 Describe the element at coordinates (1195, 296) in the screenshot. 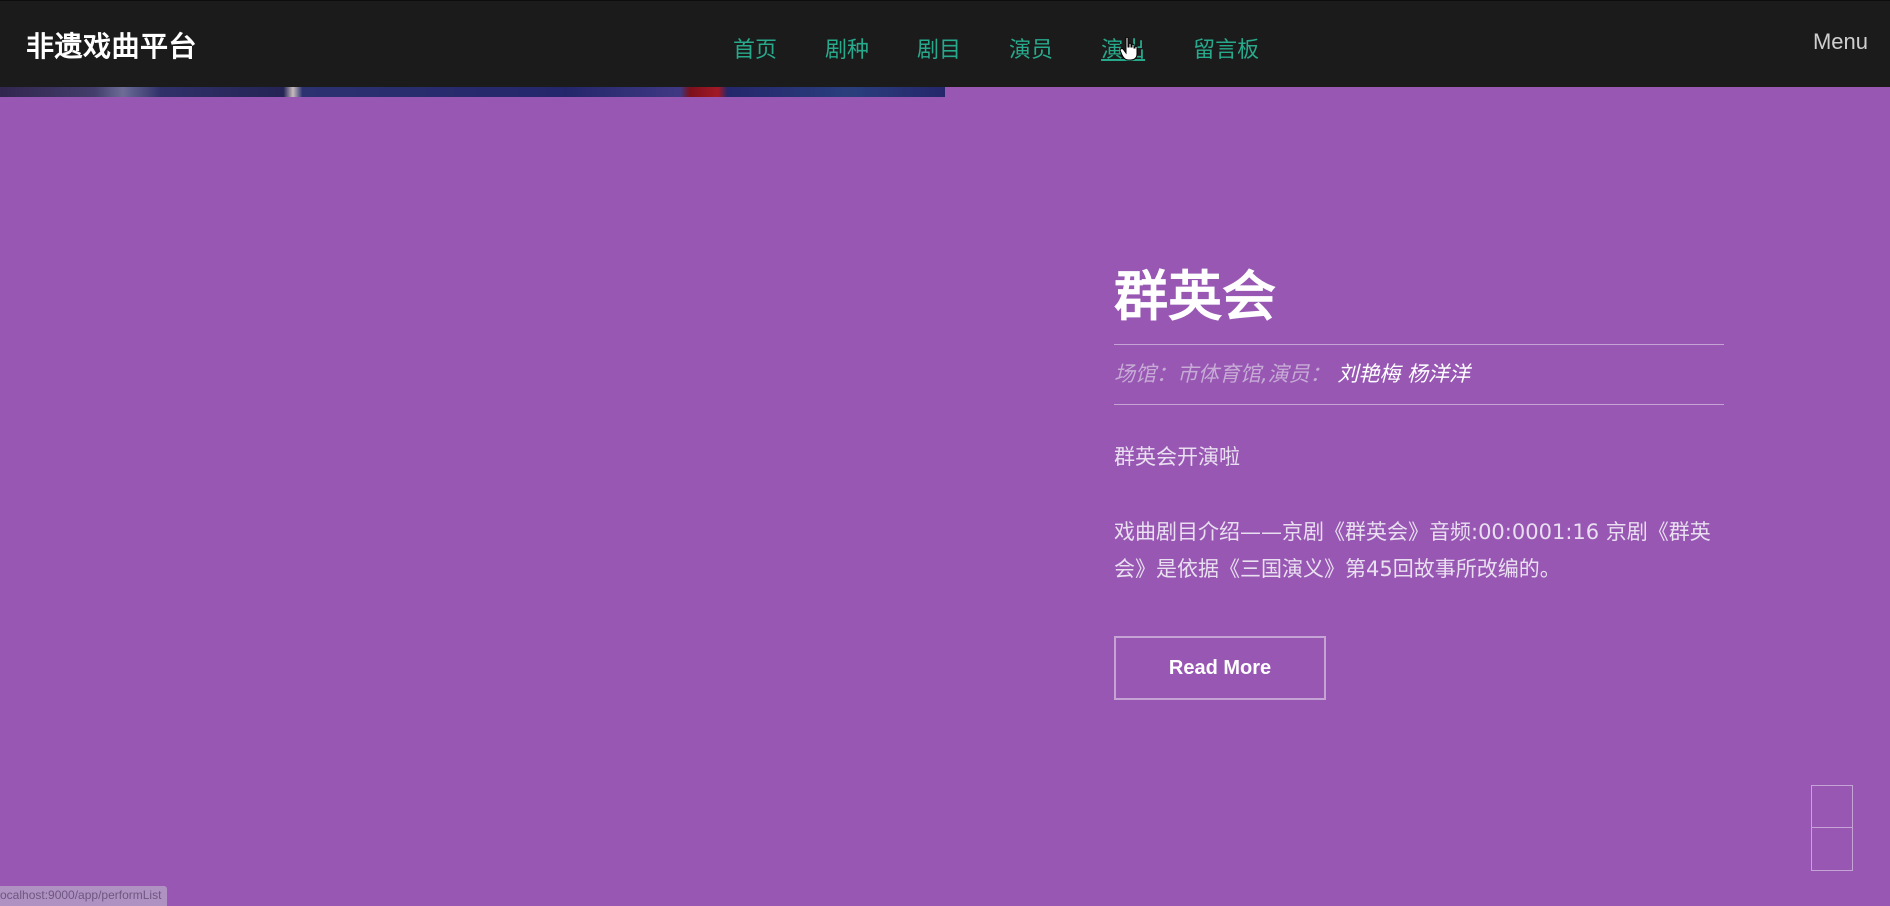

I see `performance-title: 群英会` at that location.